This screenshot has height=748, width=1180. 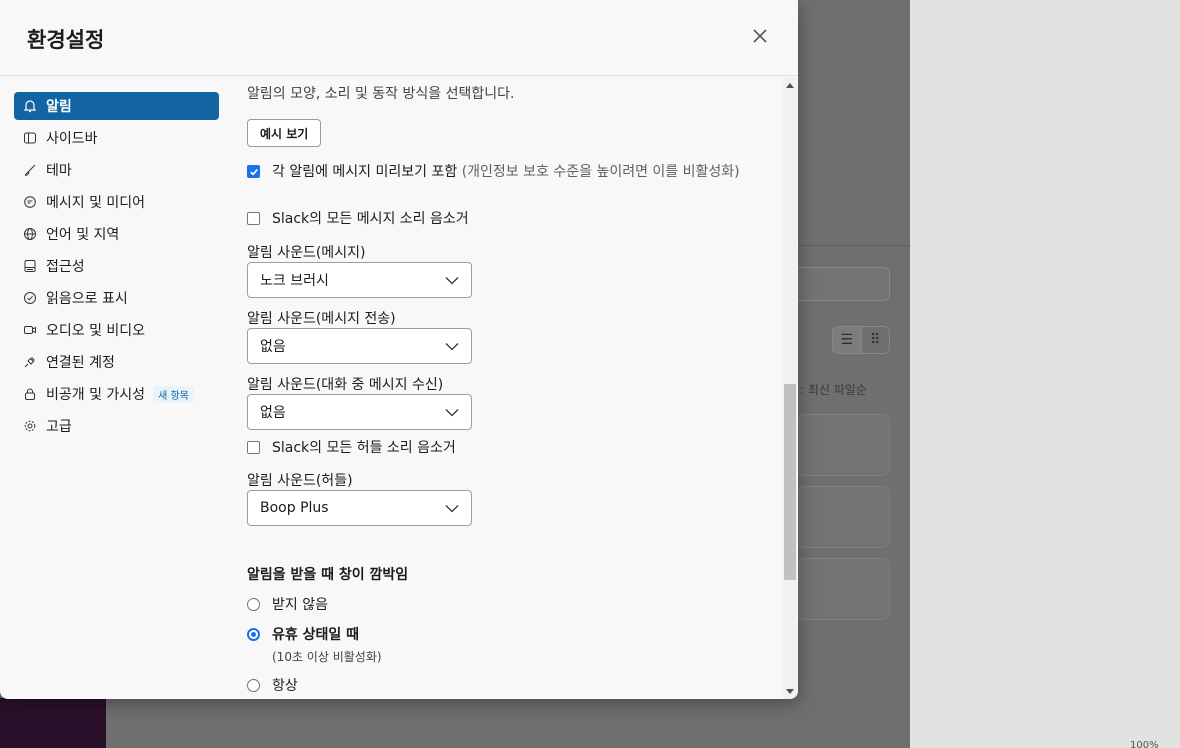 What do you see at coordinates (399, 38) in the screenshot?
I see `modal-header: 환경설정` at bounding box center [399, 38].